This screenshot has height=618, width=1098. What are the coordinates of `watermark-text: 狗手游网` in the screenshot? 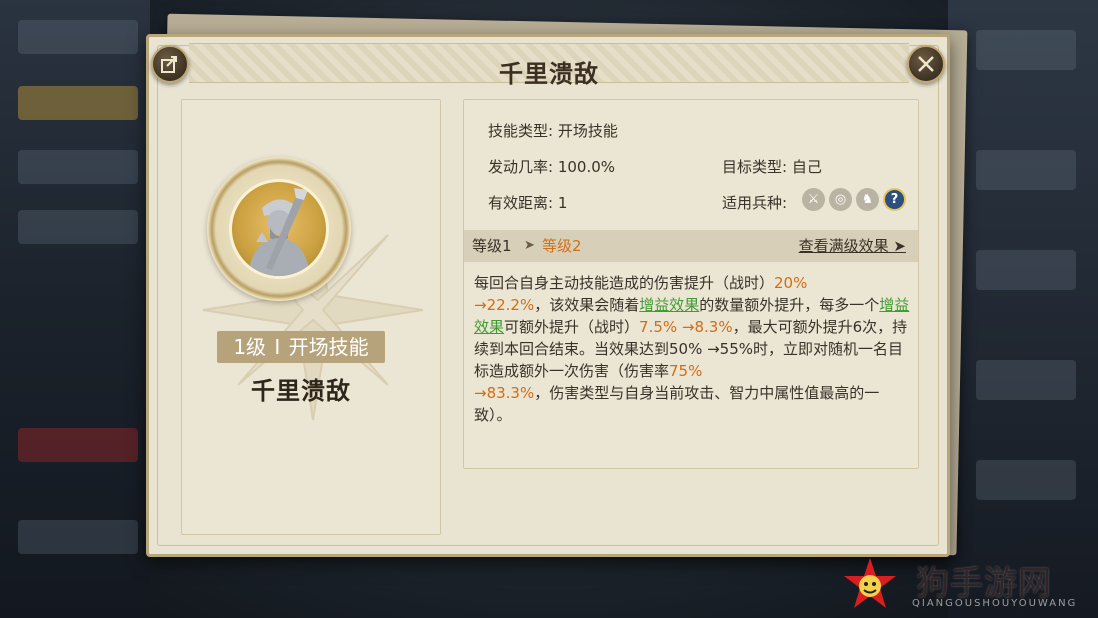 It's located at (984, 582).